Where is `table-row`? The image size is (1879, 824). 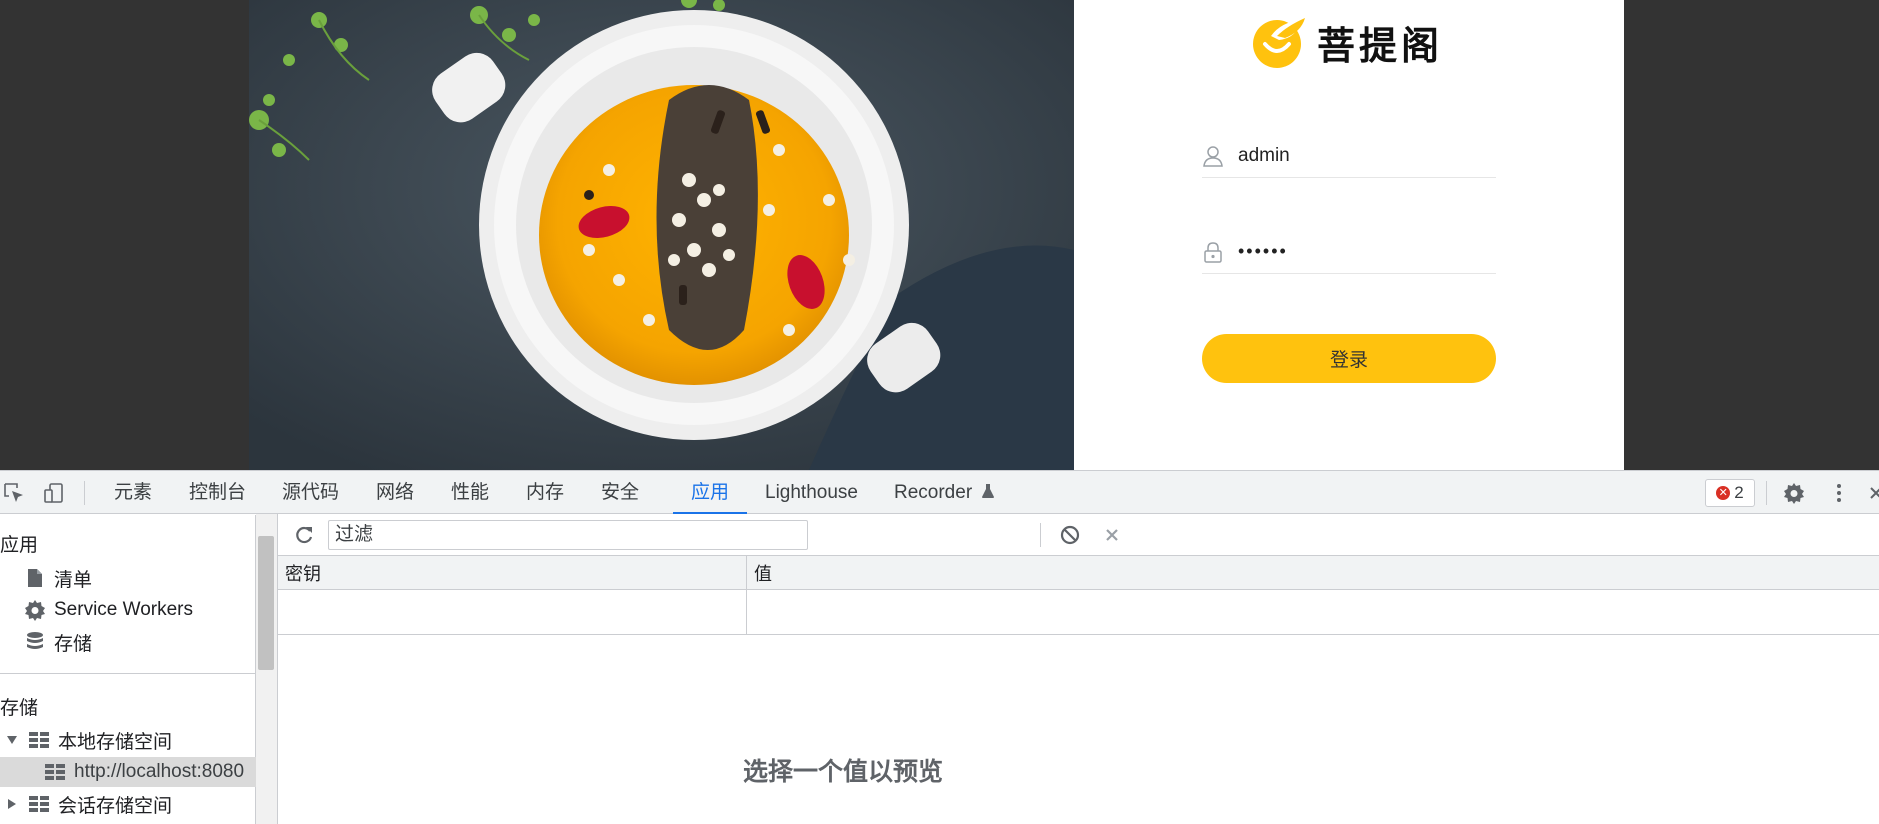
table-row is located at coordinates (1078, 612).